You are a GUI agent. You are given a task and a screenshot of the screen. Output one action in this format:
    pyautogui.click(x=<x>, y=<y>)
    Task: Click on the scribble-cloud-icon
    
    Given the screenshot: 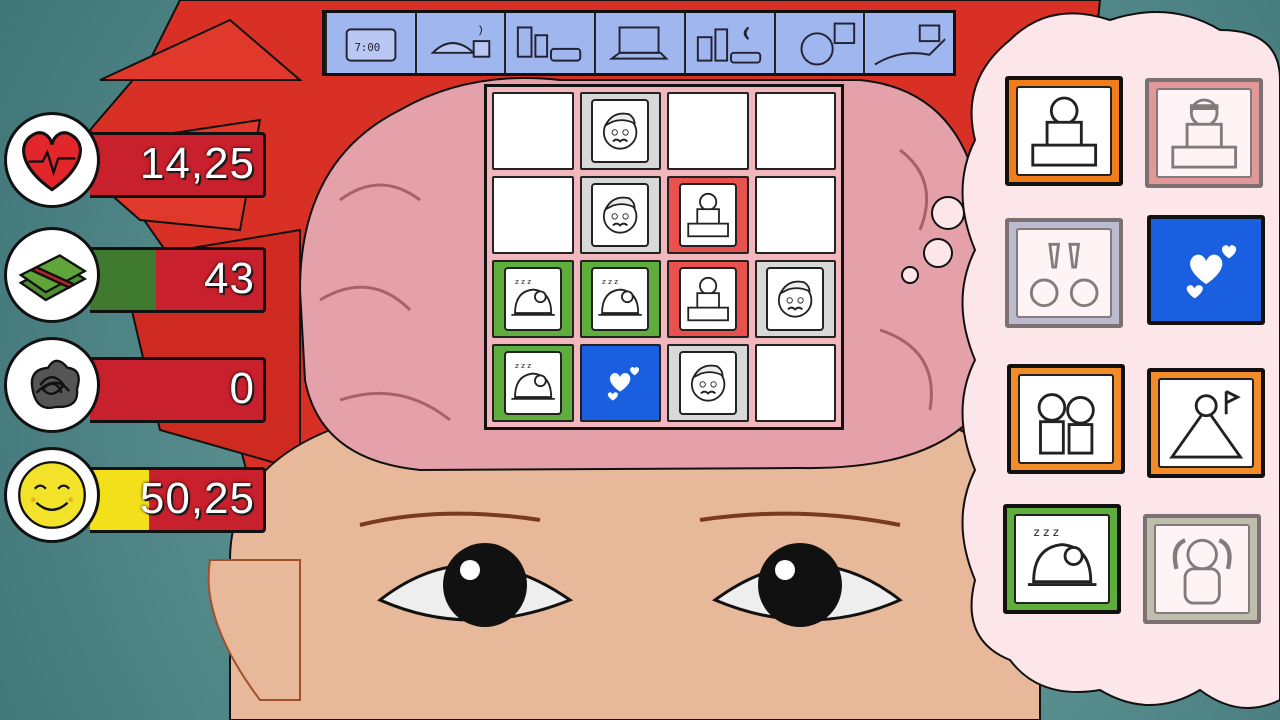 What is the action you would take?
    pyautogui.click(x=52, y=385)
    